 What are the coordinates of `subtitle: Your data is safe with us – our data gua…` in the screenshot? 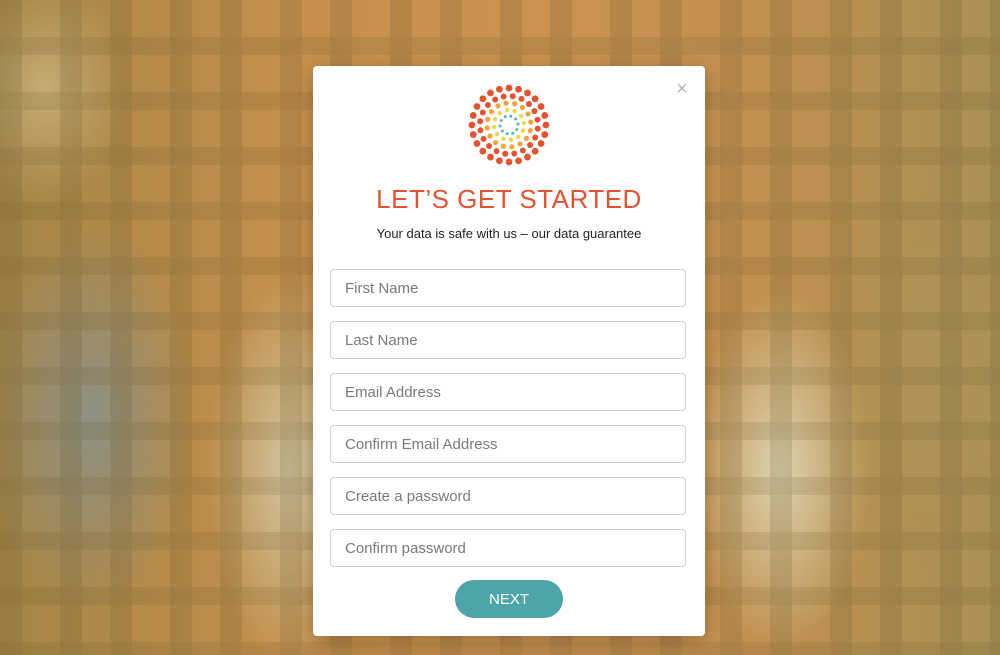 It's located at (509, 233).